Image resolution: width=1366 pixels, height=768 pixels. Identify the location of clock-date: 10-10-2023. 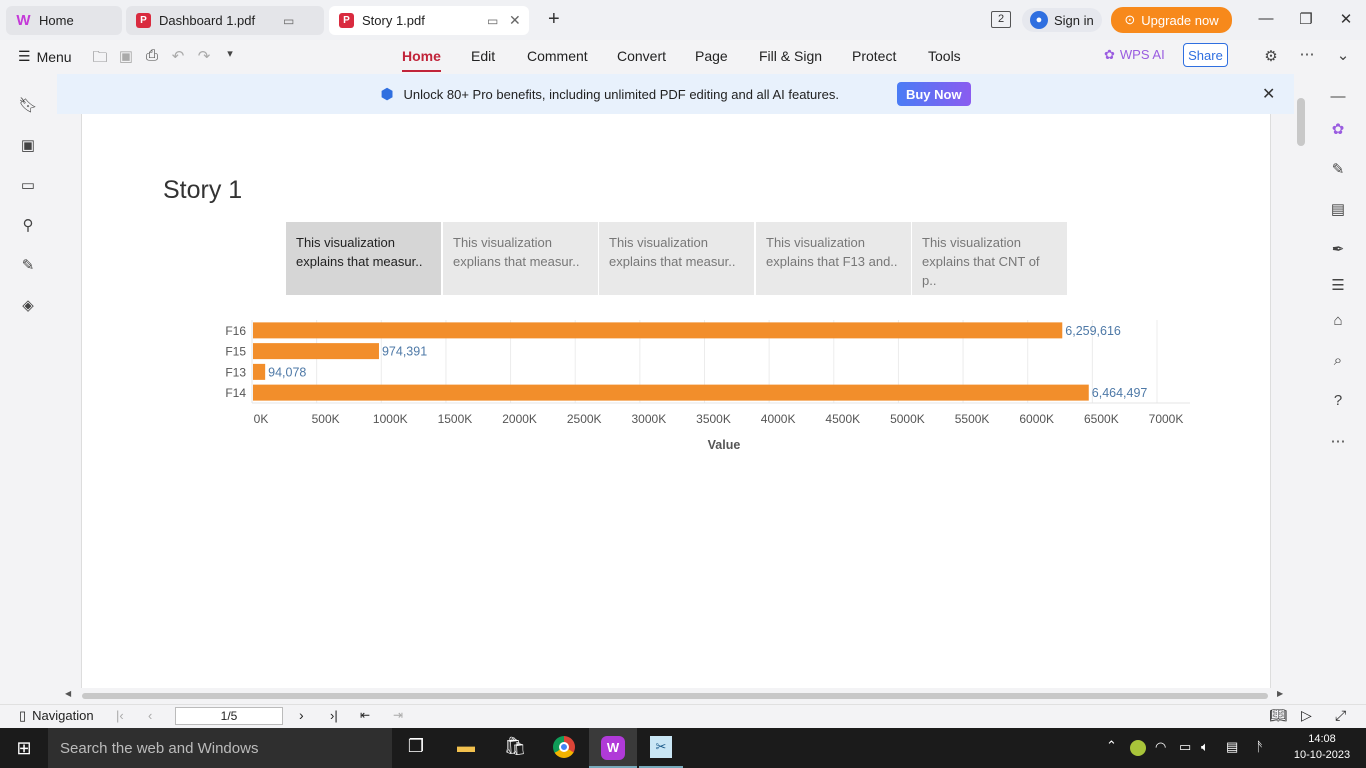
(1322, 755).